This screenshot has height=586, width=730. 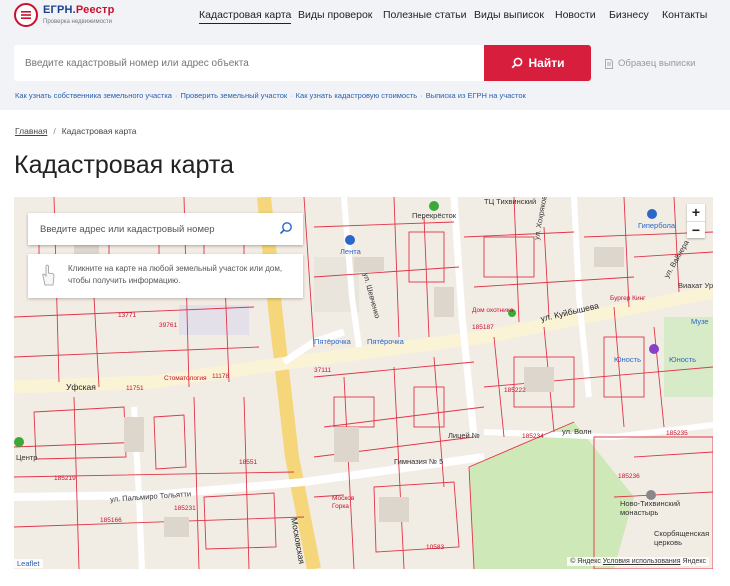 What do you see at coordinates (435, 547) in the screenshot?
I see `parcel-id-label: 10583` at bounding box center [435, 547].